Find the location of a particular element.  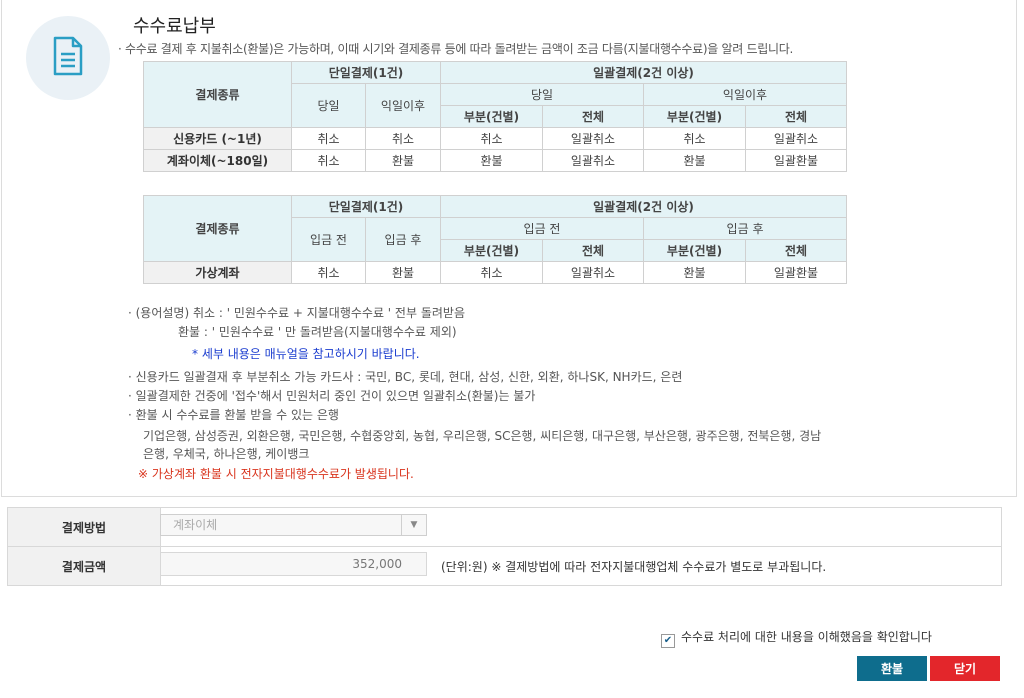

note-term-refund: 환불 : ' 민원수수료 ' 만 돌려받음(지불대행수수료 제외) is located at coordinates (317, 332).